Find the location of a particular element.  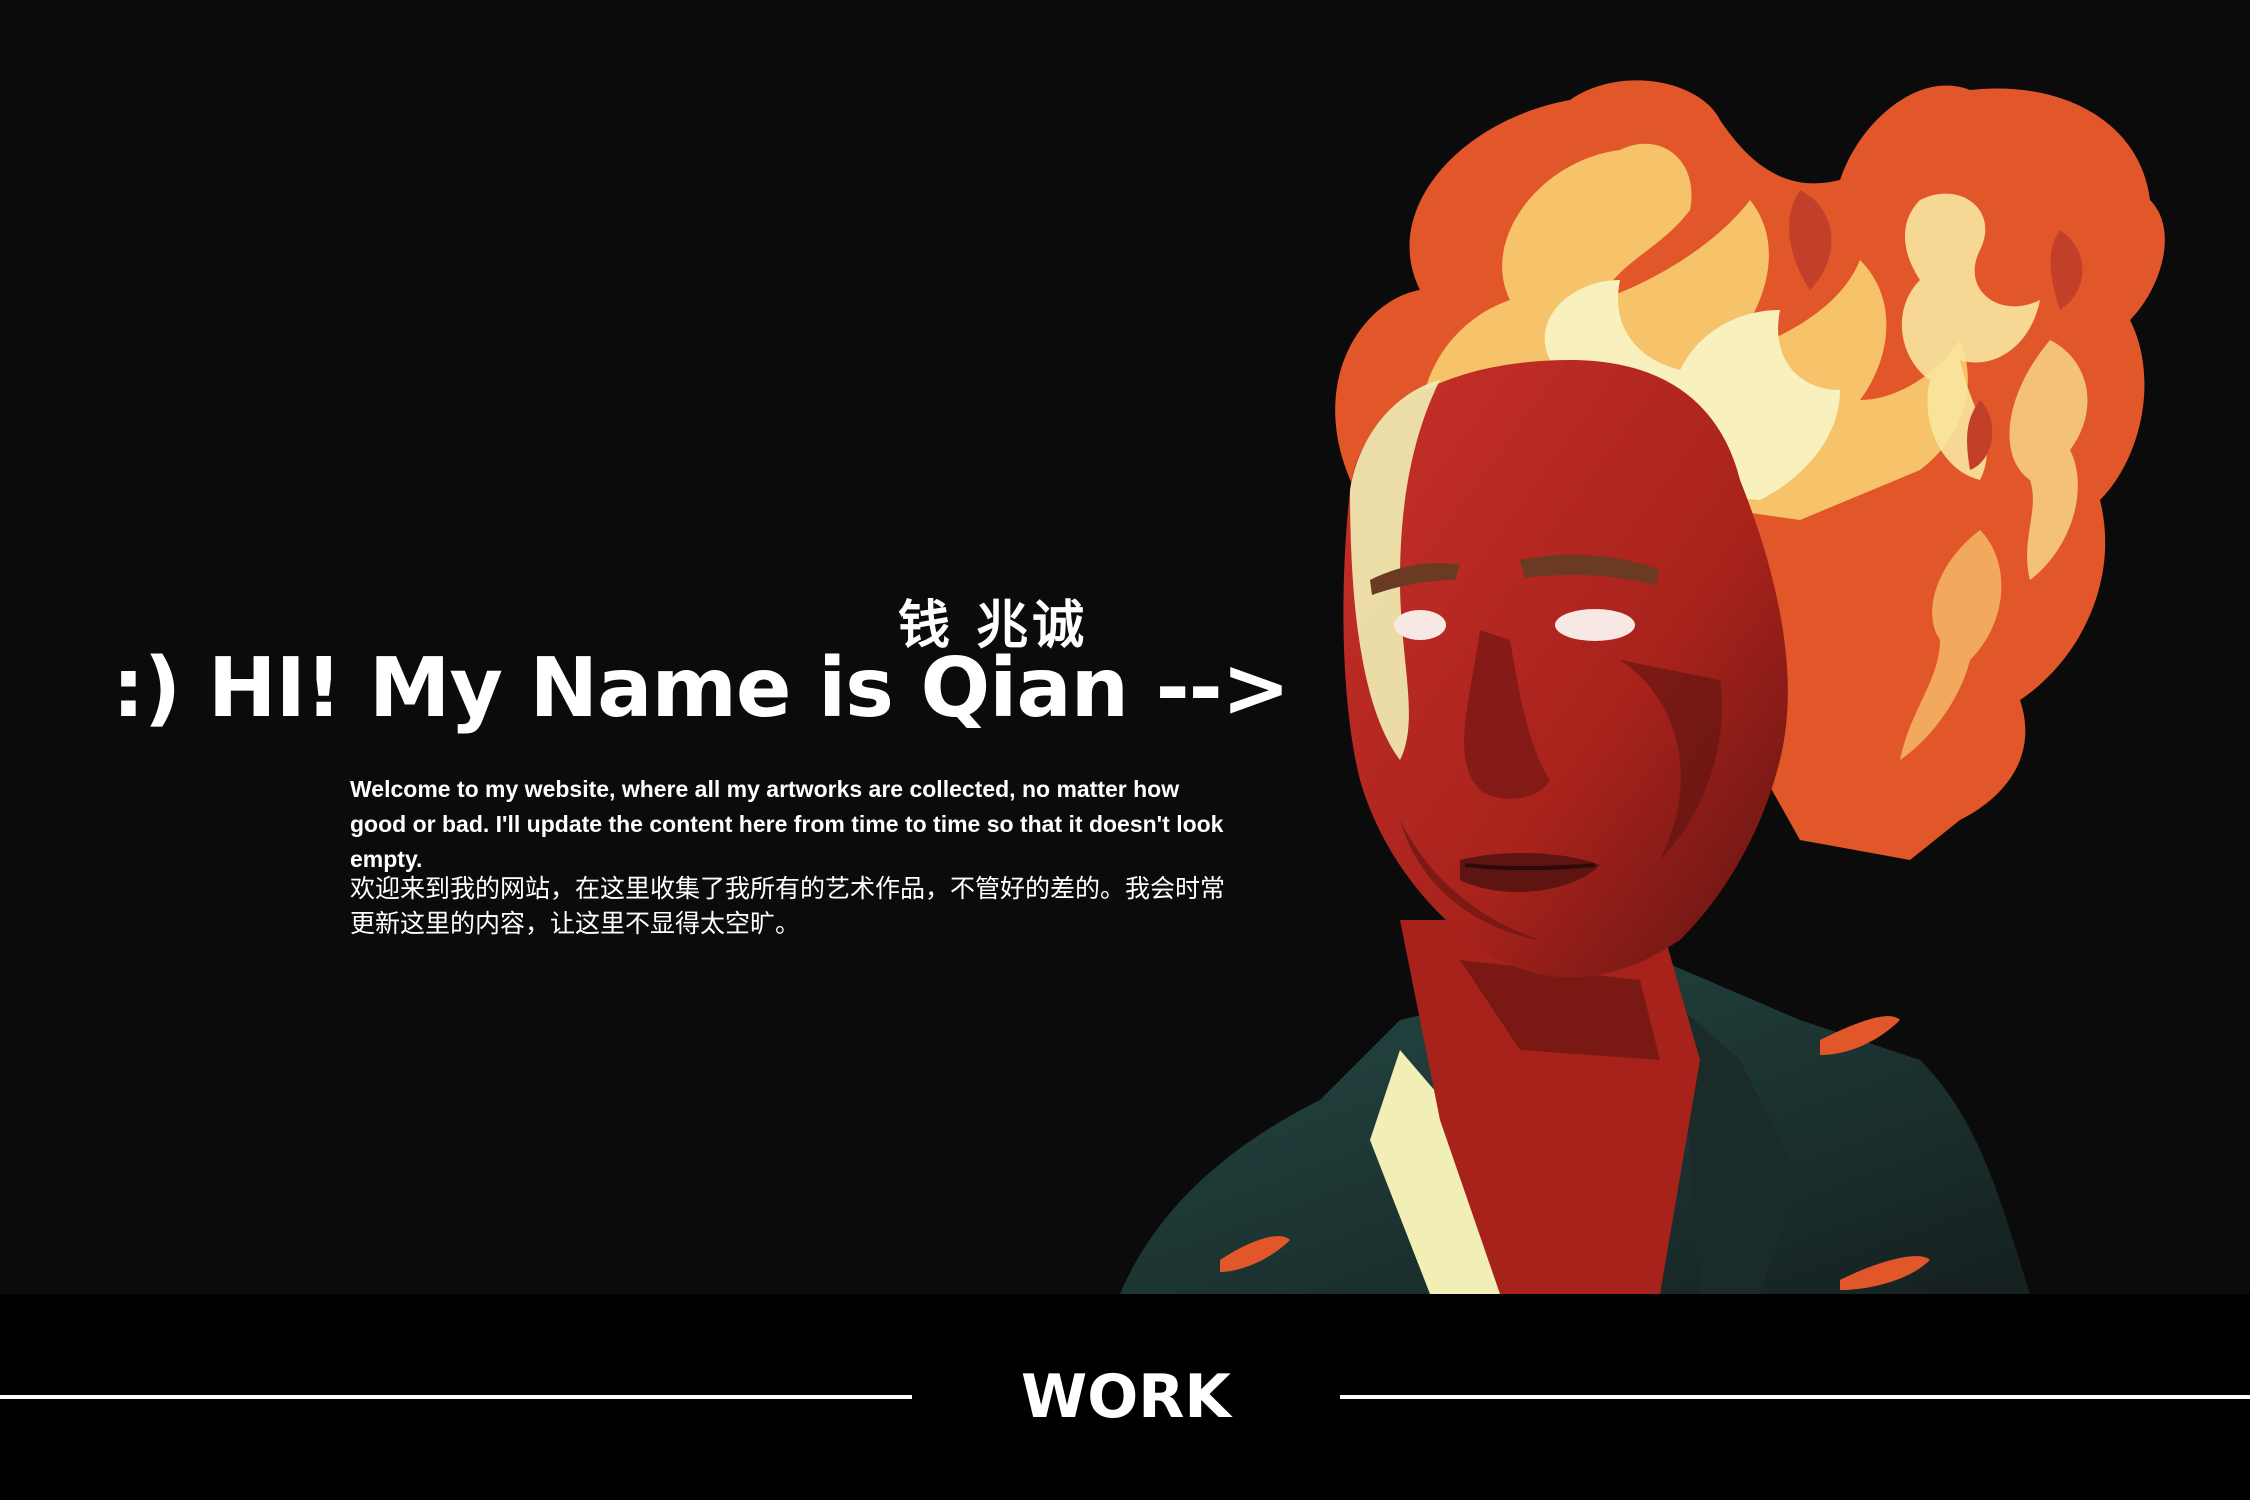

work-link: WORK is located at coordinates (1126, 1397).